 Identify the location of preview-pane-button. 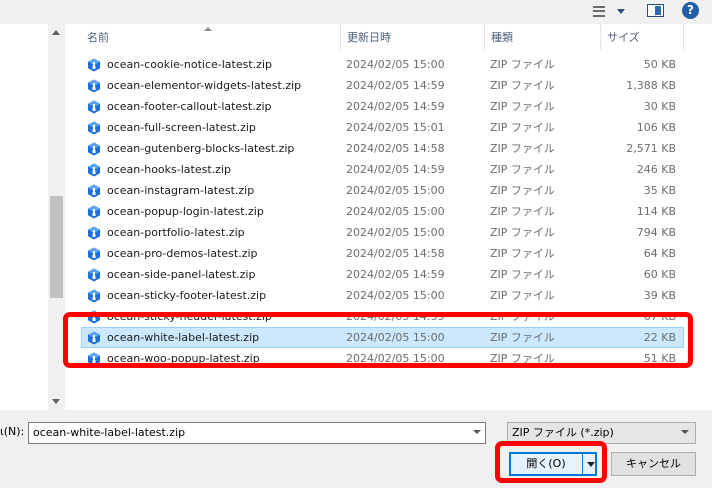
(655, 10).